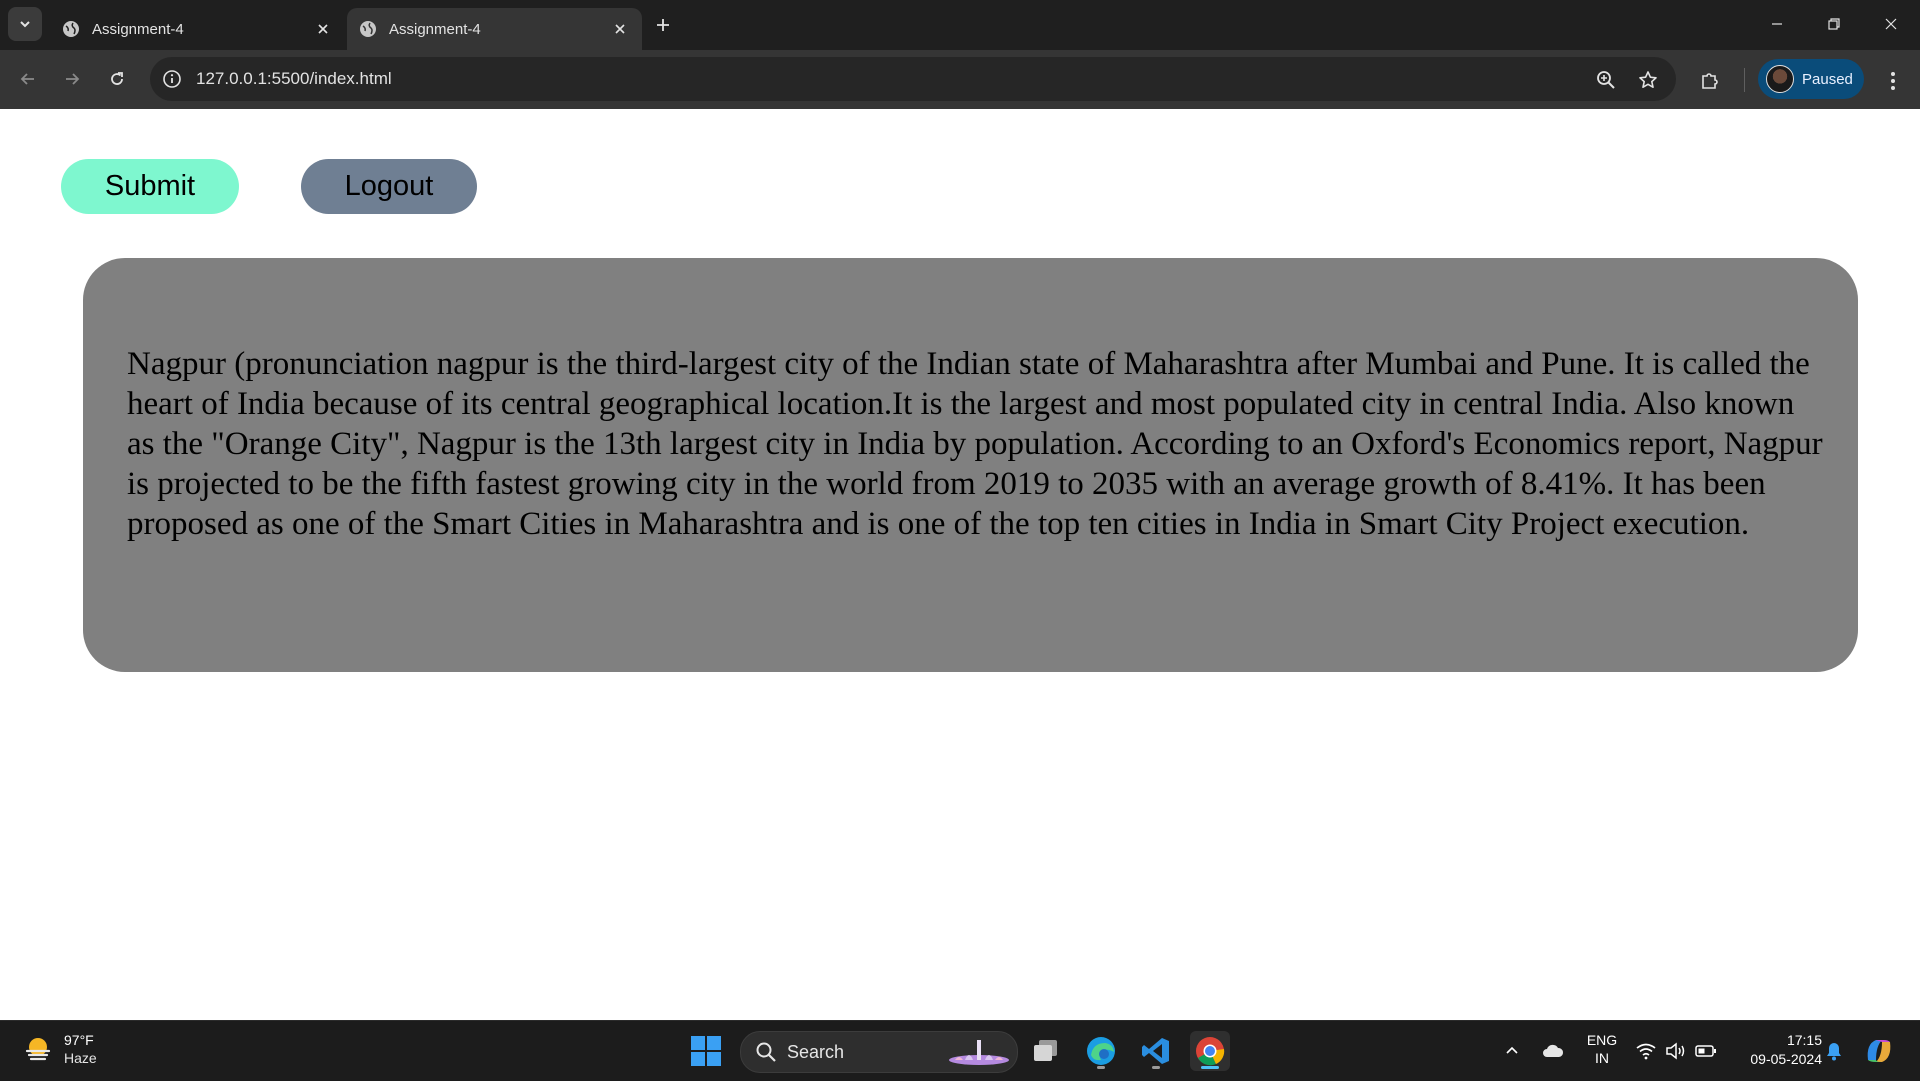 Image resolution: width=1920 pixels, height=1081 pixels. What do you see at coordinates (1879, 1051) in the screenshot?
I see `copilot-icon` at bounding box center [1879, 1051].